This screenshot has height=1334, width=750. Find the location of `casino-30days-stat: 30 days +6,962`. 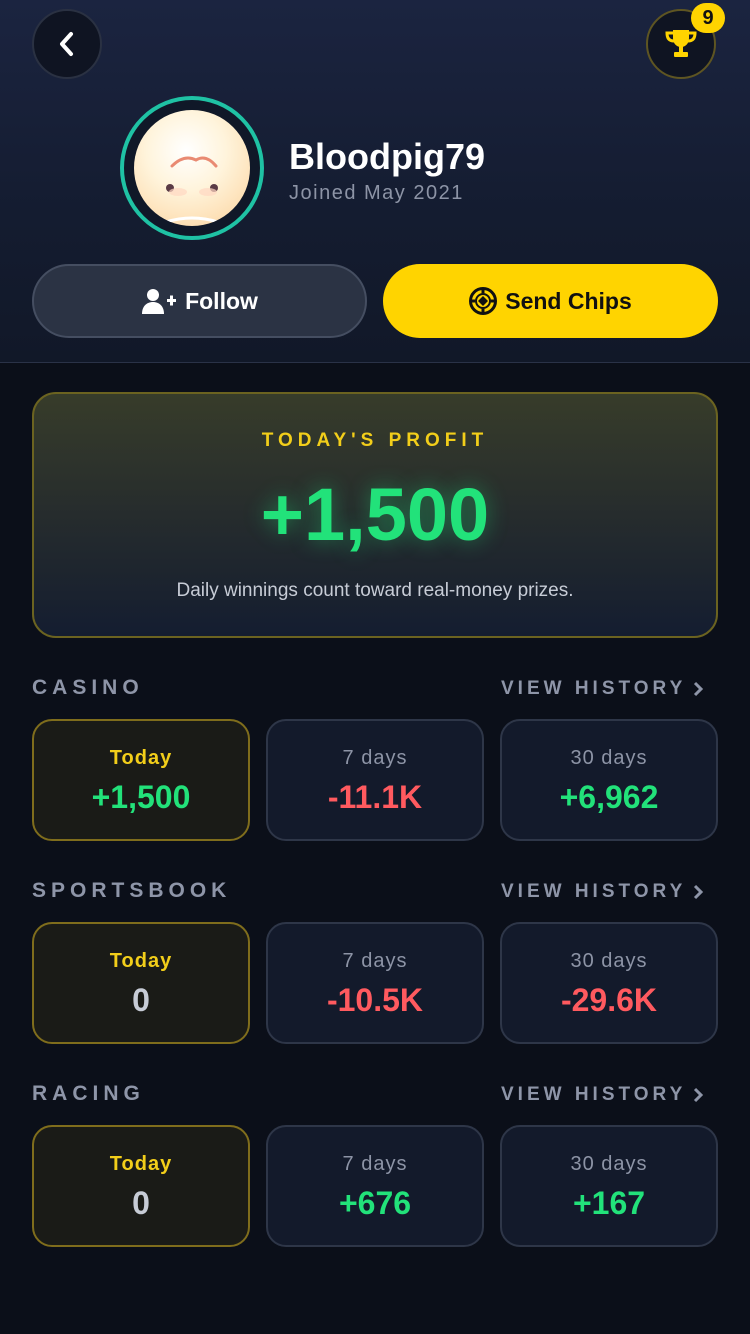

casino-30days-stat: 30 days +6,962 is located at coordinates (609, 780).